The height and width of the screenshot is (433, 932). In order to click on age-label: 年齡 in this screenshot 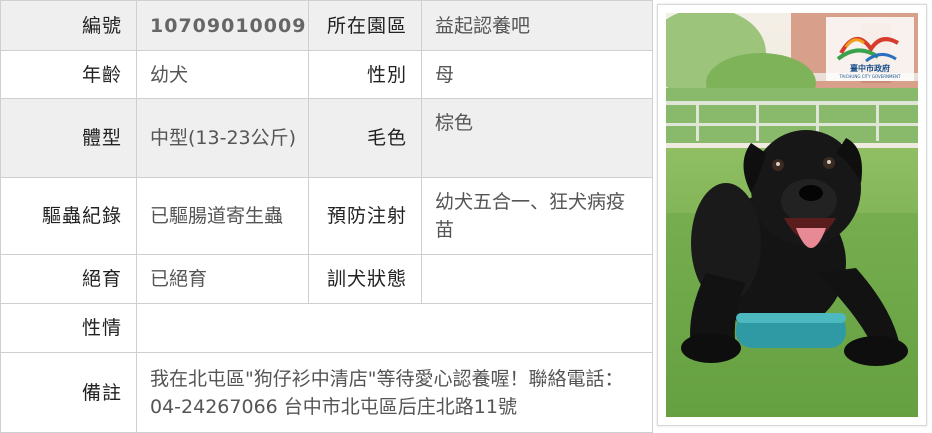, I will do `click(68, 74)`.